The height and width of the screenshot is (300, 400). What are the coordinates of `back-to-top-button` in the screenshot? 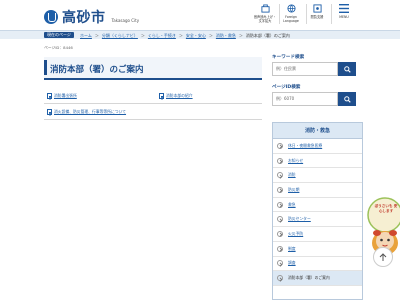 It's located at (383, 257).